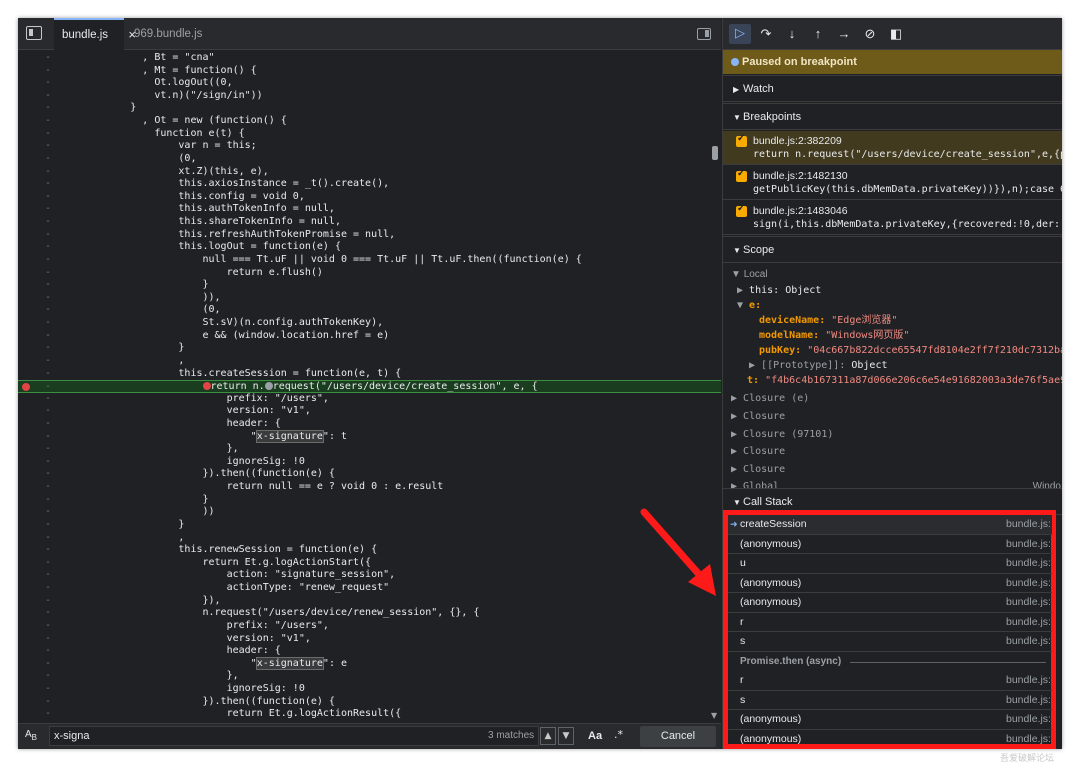 The width and height of the screenshot is (1080, 770). I want to click on resume-icon: ▷, so click(740, 34).